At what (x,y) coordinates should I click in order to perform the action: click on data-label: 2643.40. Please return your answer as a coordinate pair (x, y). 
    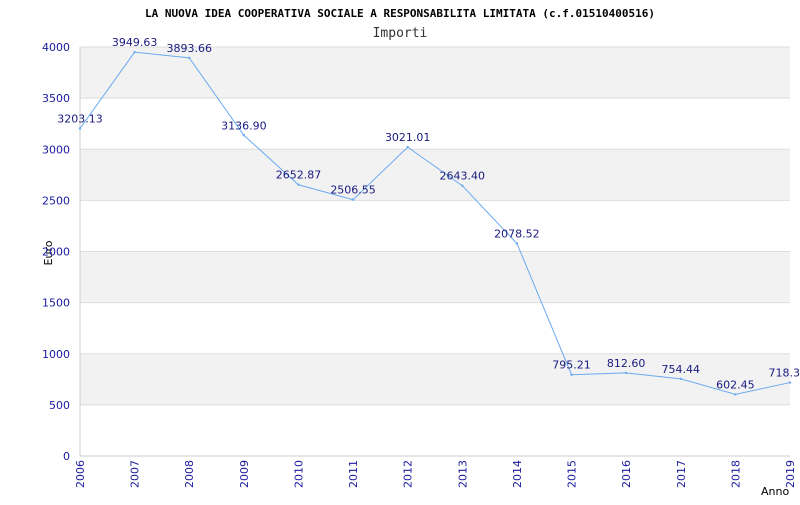
    Looking at the image, I should click on (463, 176).